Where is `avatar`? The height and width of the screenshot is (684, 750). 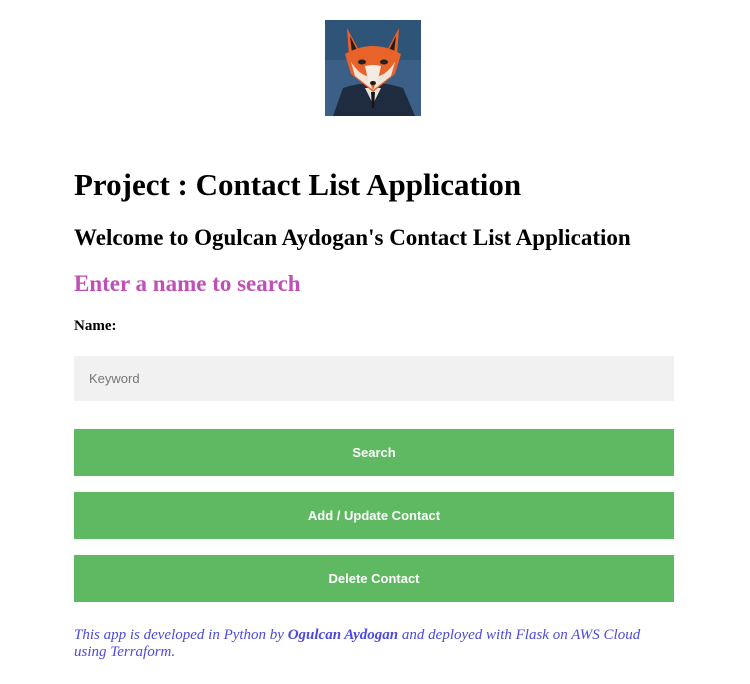 avatar is located at coordinates (373, 68).